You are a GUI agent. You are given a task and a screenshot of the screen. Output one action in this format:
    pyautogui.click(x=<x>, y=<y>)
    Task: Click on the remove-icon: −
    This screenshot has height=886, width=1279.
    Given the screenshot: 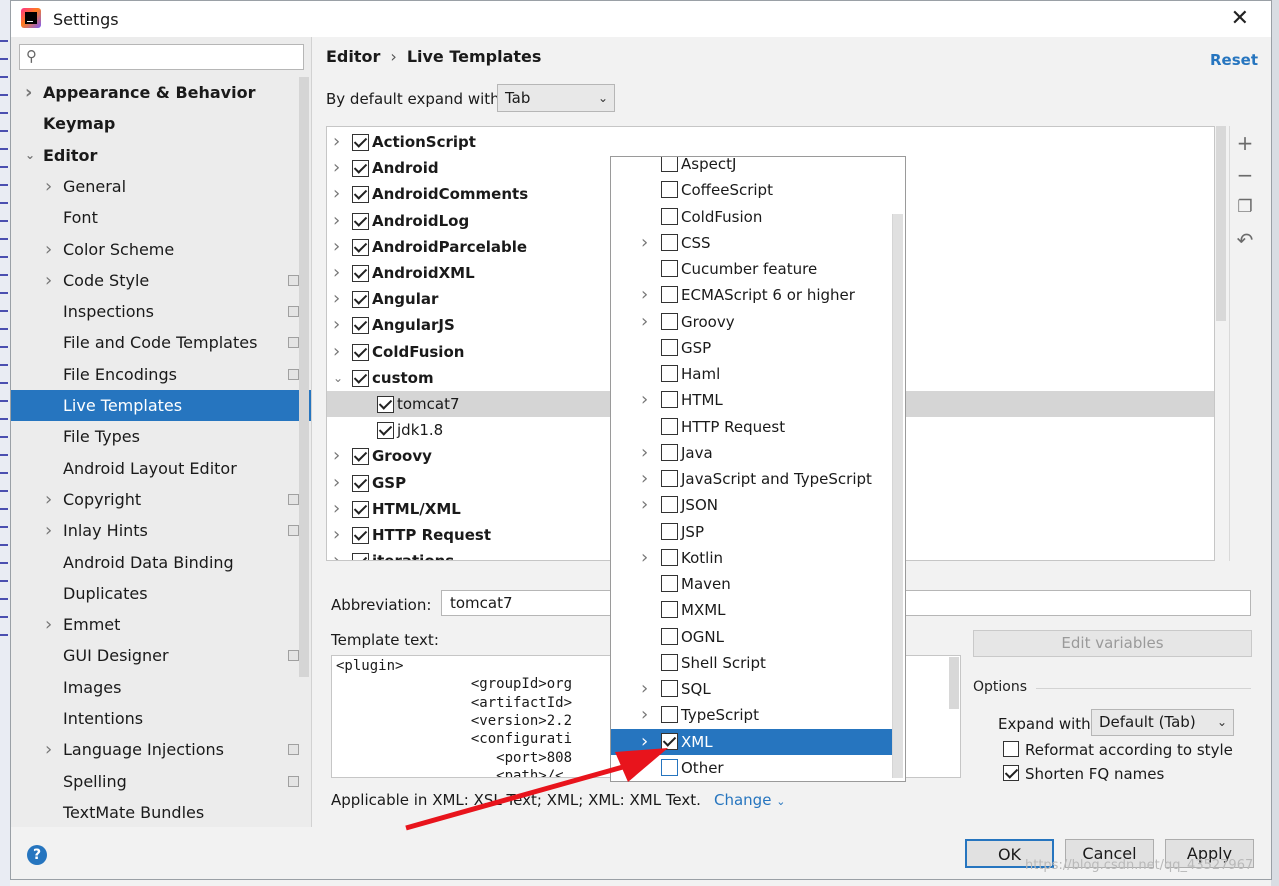 What is the action you would take?
    pyautogui.click(x=1245, y=175)
    